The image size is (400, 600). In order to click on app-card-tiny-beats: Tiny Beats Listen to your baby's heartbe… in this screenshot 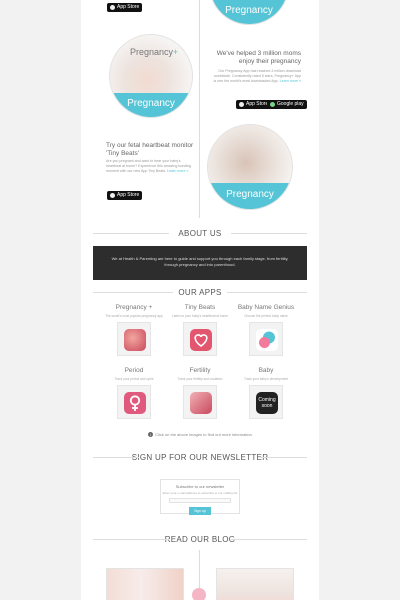, I will do `click(200, 330)`.